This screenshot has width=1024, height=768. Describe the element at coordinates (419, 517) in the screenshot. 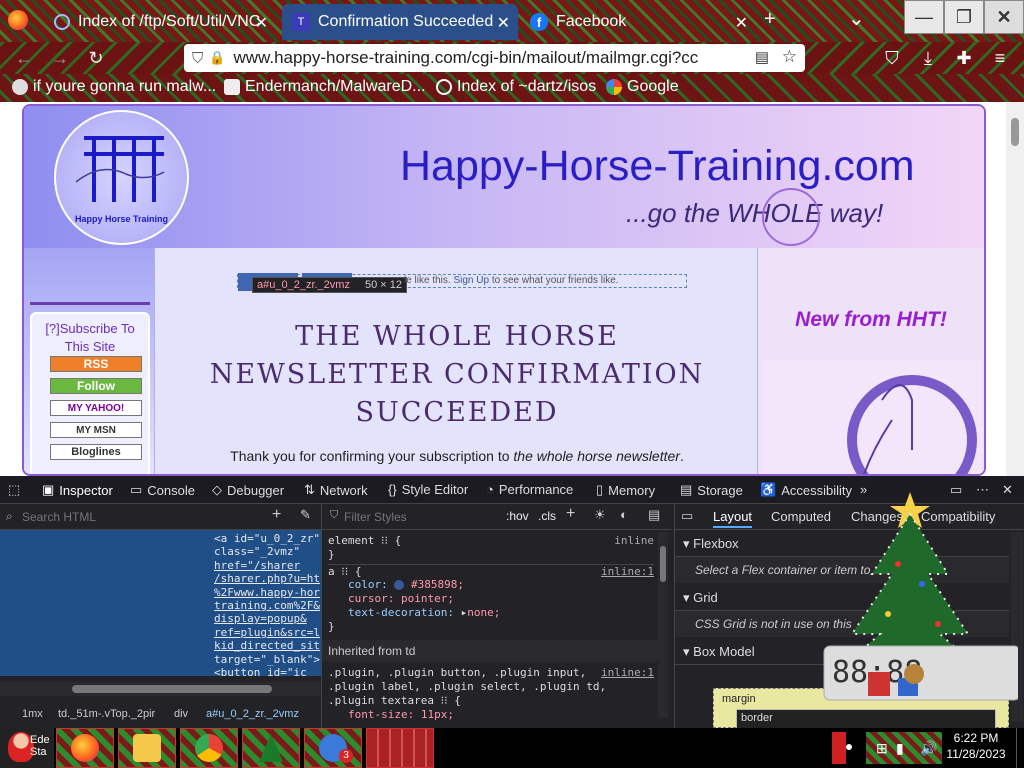

I see `filter-styles-input` at that location.